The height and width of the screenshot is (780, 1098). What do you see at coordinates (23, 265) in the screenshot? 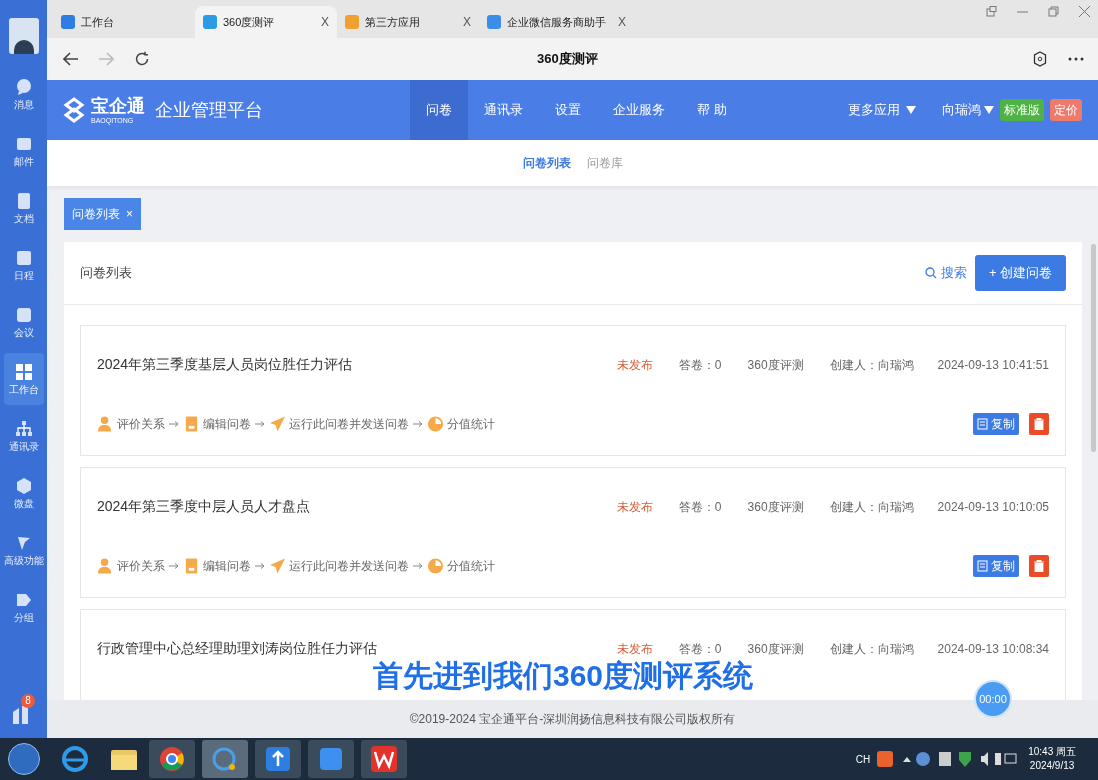
I see `sidebar-item: 日程` at bounding box center [23, 265].